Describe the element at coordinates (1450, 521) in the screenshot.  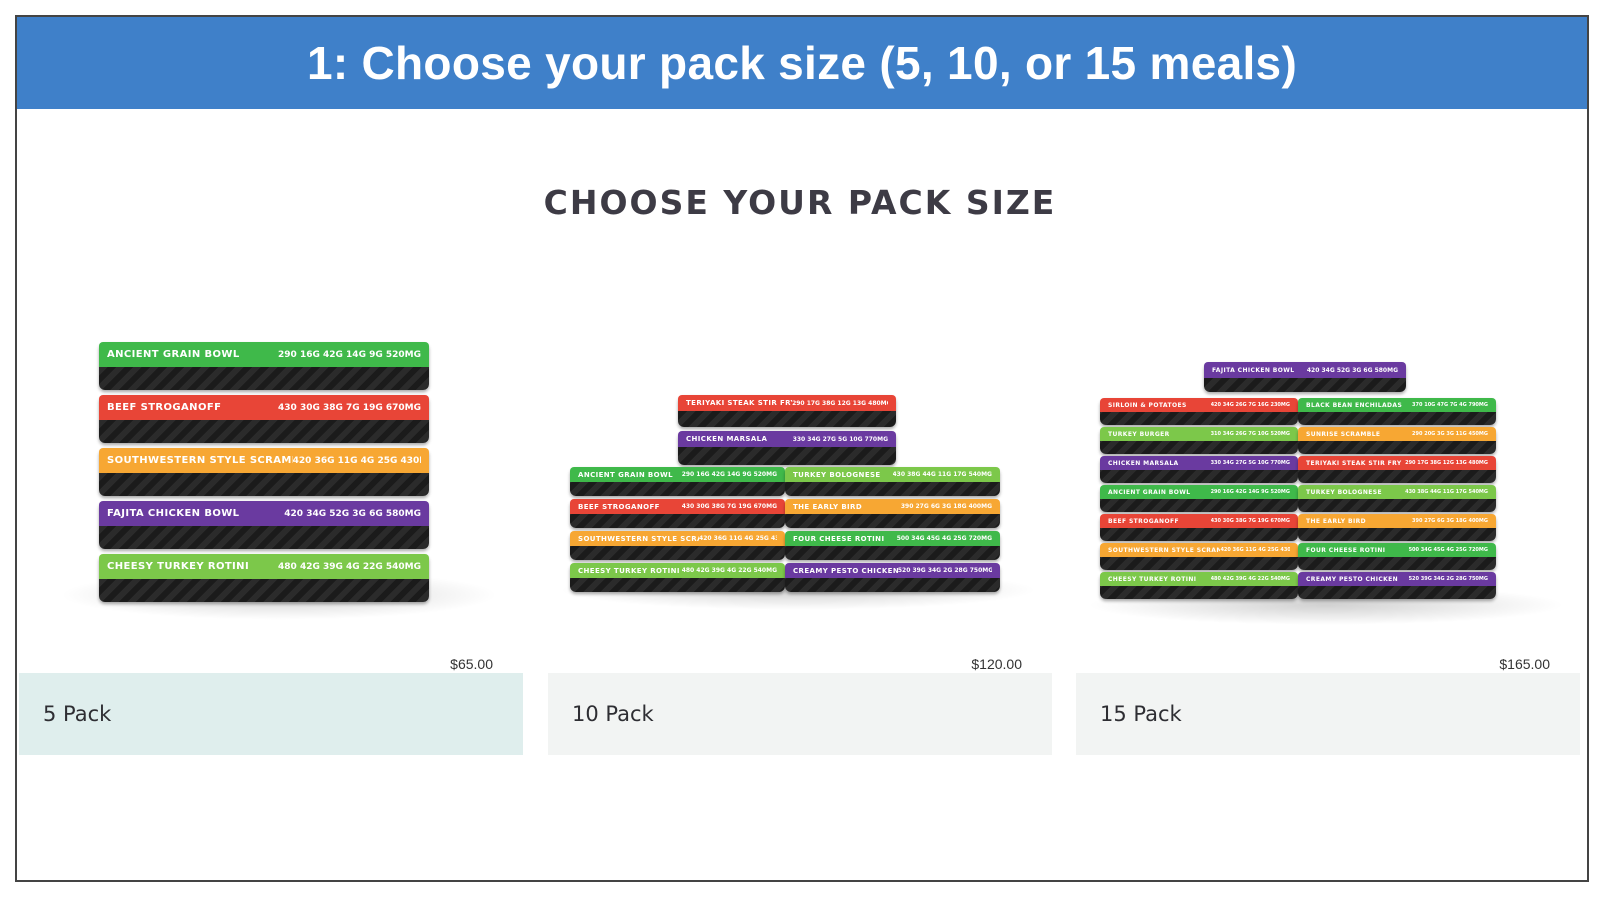
I see `meal-nutrition: 390 27G 6G 3G 18G 400MG` at that location.